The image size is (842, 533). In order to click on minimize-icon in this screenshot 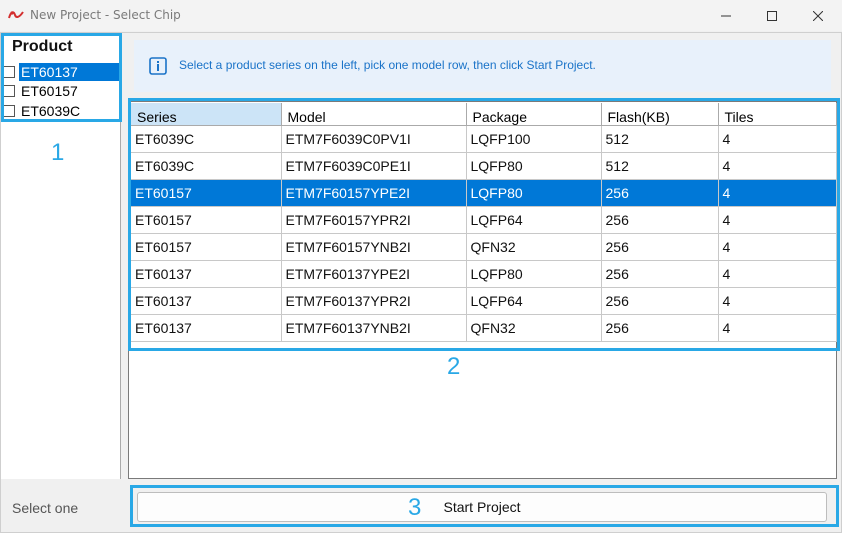, I will do `click(726, 15)`.